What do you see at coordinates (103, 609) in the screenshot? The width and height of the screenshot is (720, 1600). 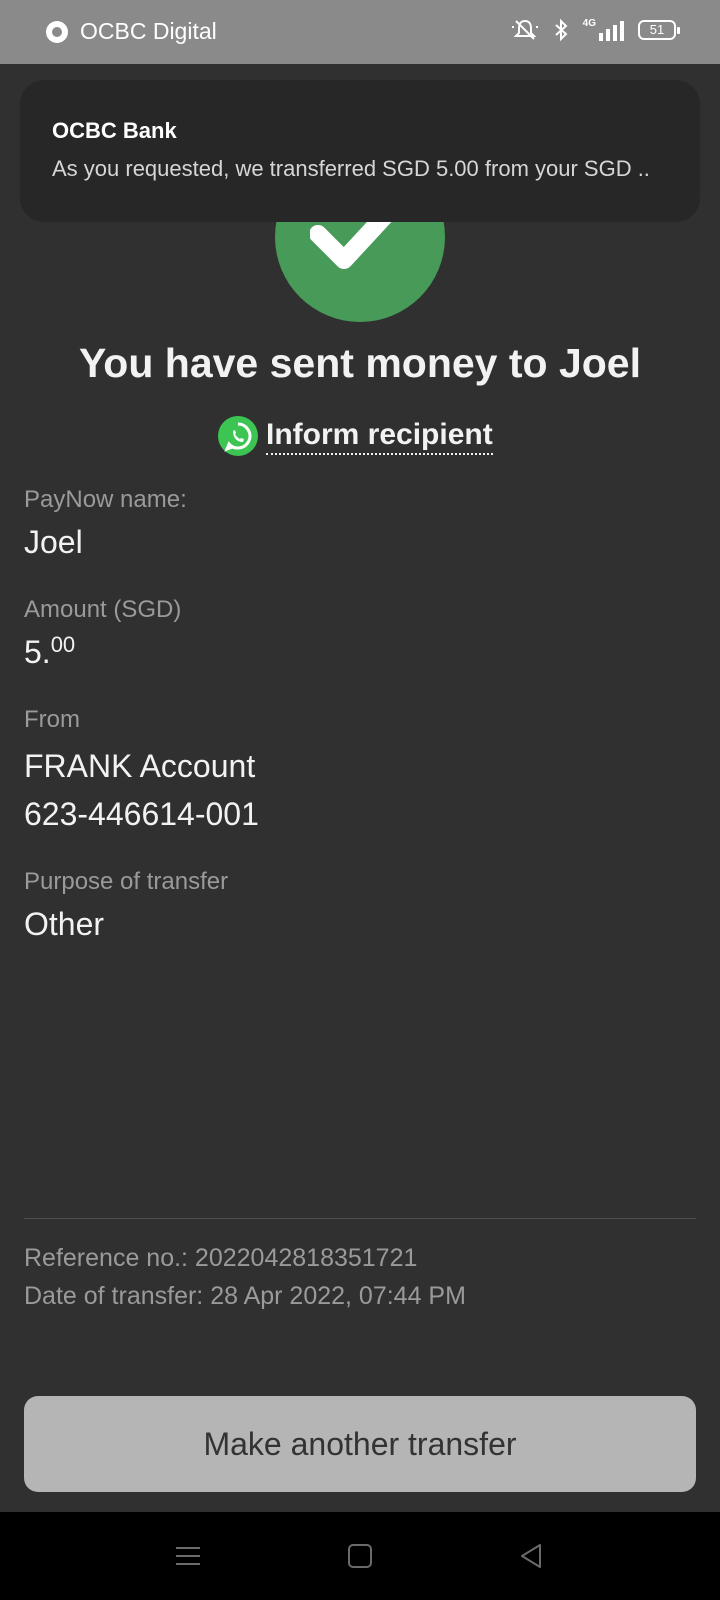 I see `amount-label: Amount (SGD)` at bounding box center [103, 609].